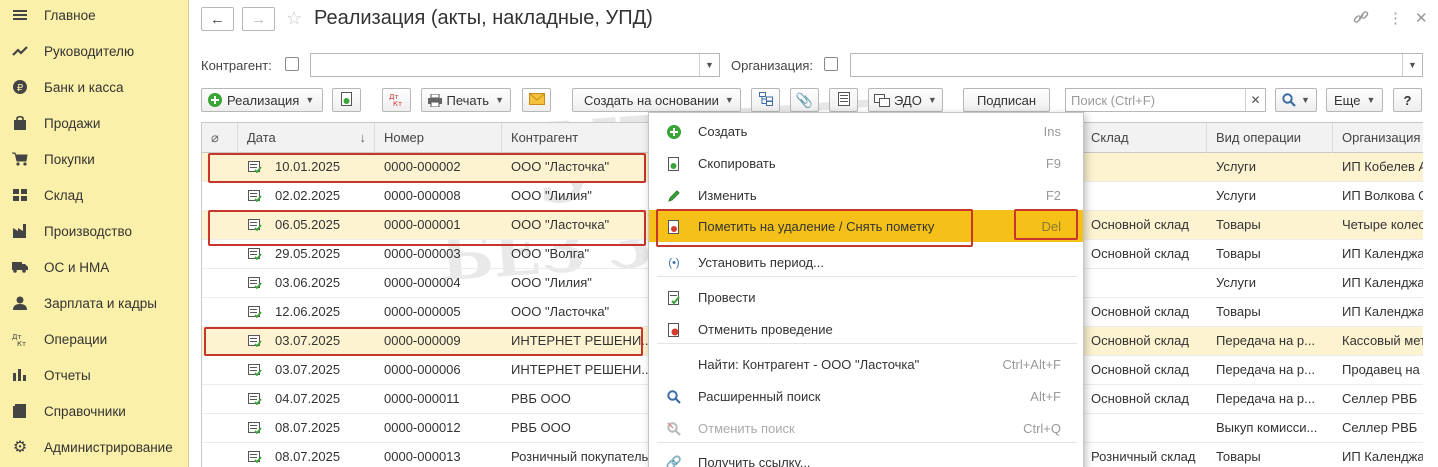 The height and width of the screenshot is (467, 1438). Describe the element at coordinates (866, 195) in the screenshot. I see `menu-item-edit: Изменить F2` at that location.